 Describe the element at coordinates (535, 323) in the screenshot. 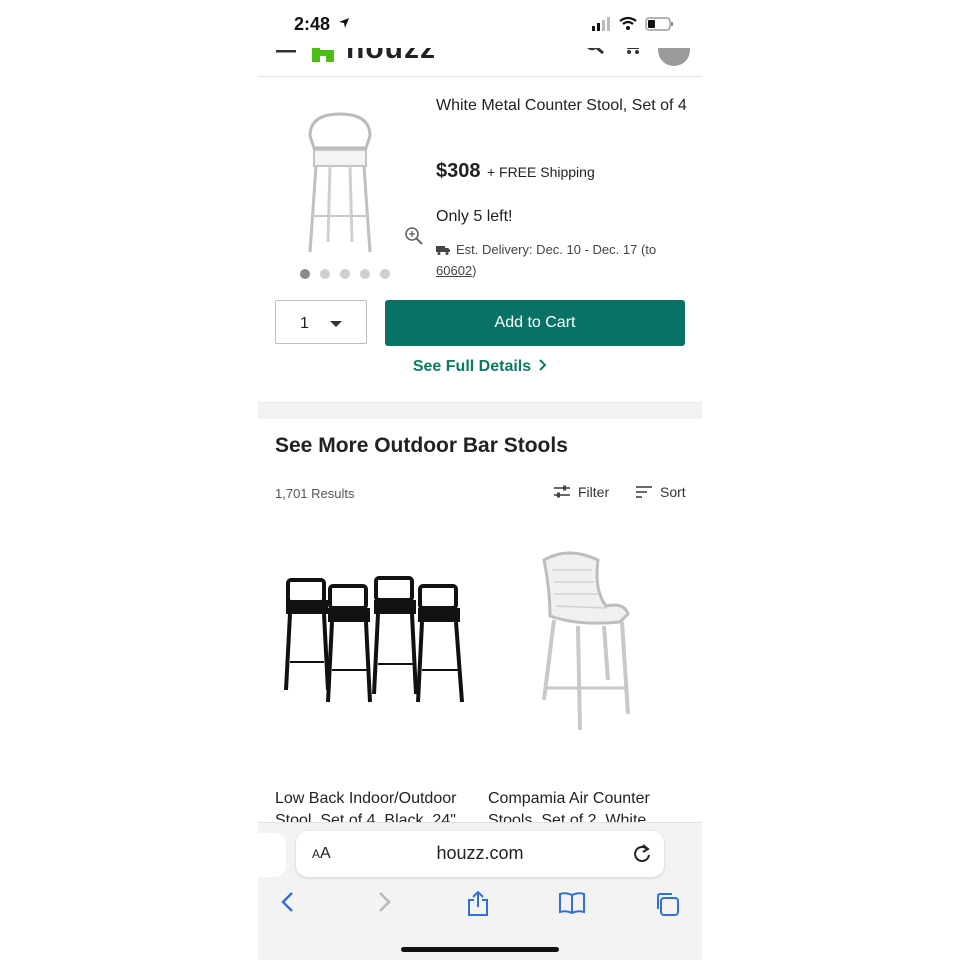

I see `add-to-cart-button: Add to Cart` at that location.